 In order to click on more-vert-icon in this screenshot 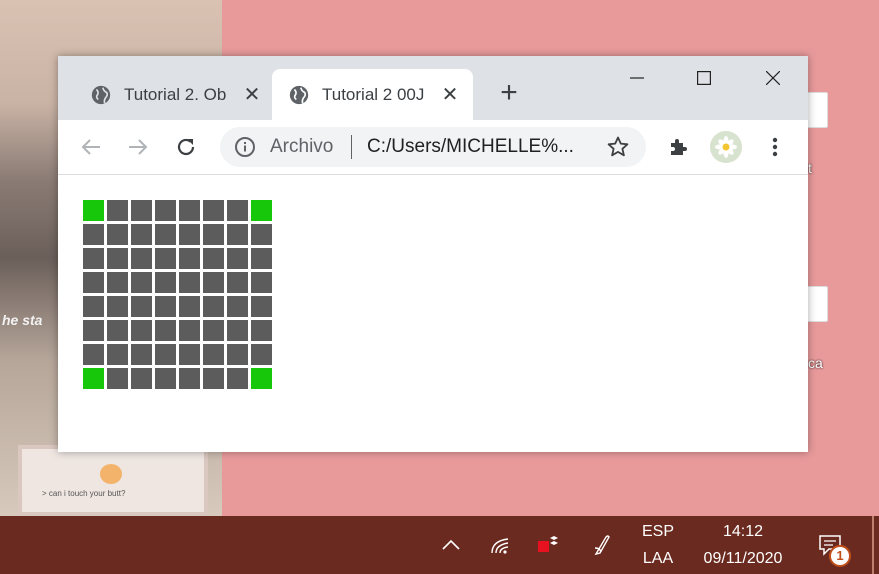, I will do `click(775, 147)`.